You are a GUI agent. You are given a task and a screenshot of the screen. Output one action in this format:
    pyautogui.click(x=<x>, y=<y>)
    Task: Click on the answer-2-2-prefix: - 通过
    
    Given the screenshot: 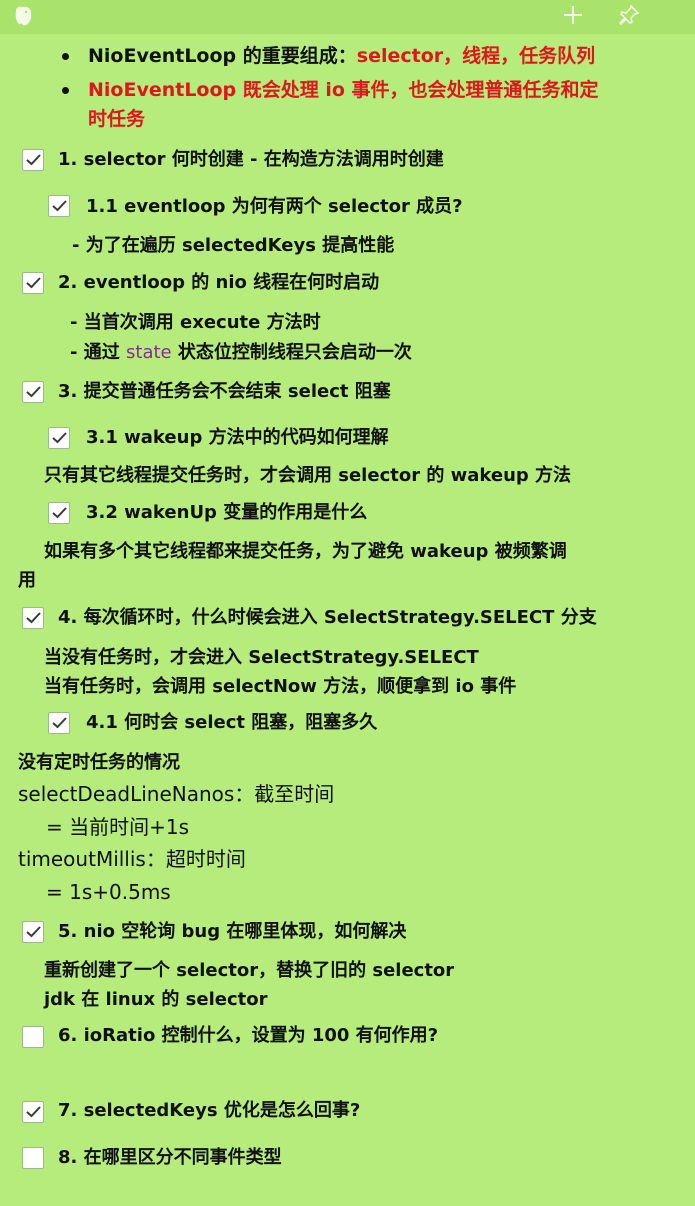 What is the action you would take?
    pyautogui.click(x=98, y=352)
    